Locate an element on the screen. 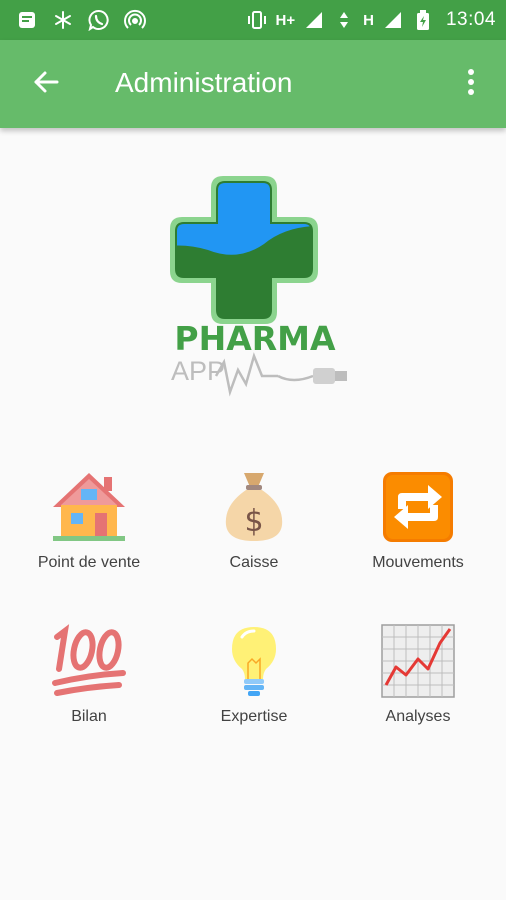  more-vert-icon is located at coordinates (471, 84).